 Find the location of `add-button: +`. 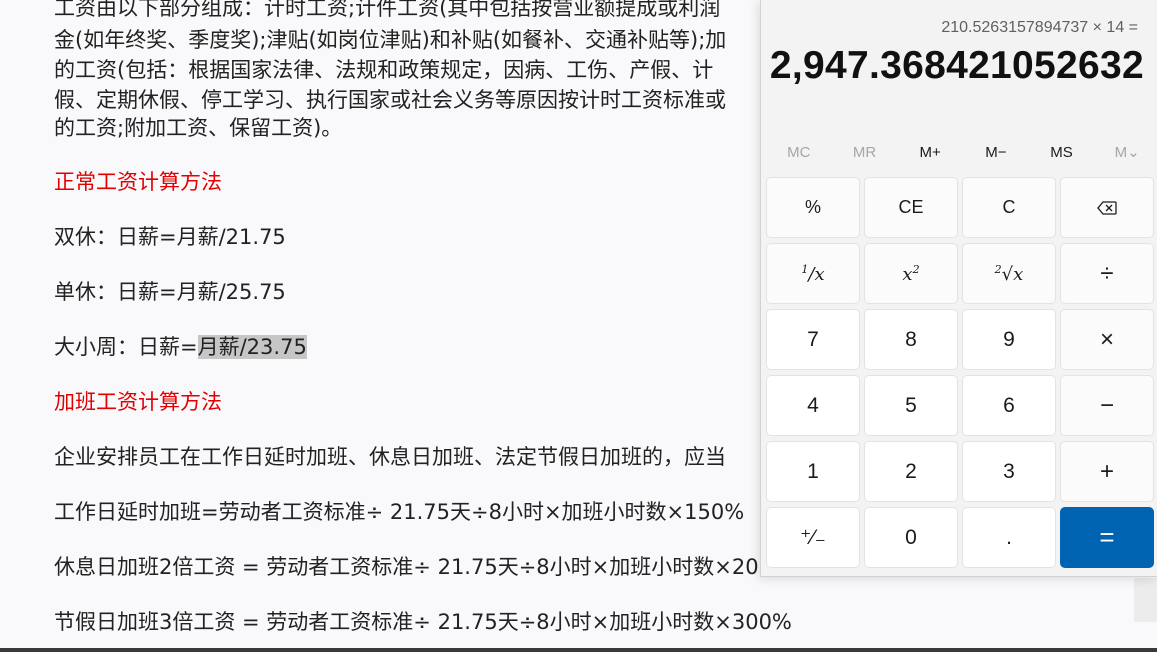

add-button: + is located at coordinates (1107, 471).